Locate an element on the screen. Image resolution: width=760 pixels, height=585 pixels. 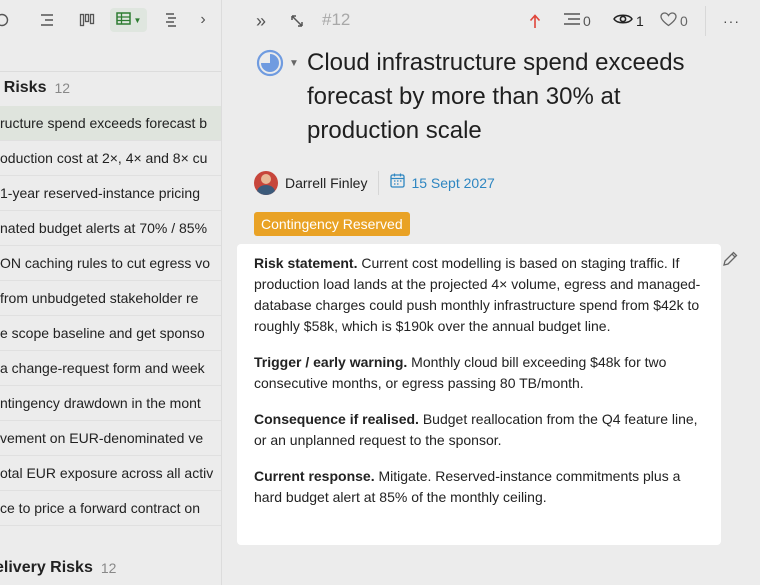
list-indent-icon is located at coordinates (47, 20).